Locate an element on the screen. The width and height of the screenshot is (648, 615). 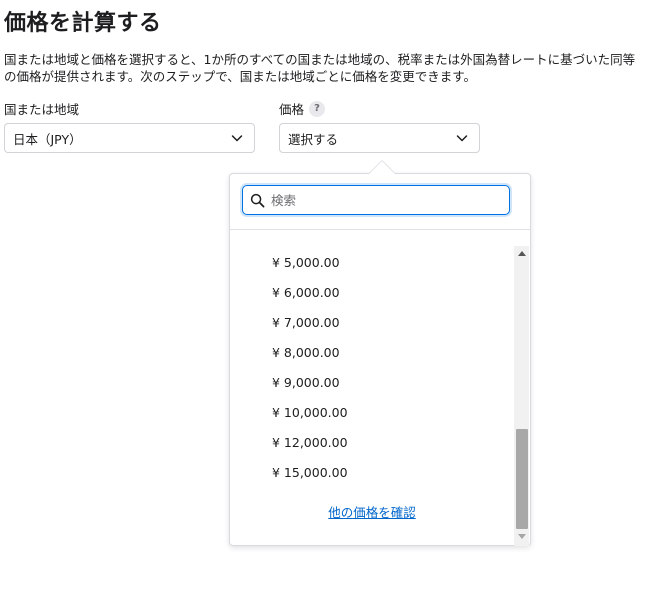
list-item: ¥ 5,000.00 is located at coordinates (372, 263).